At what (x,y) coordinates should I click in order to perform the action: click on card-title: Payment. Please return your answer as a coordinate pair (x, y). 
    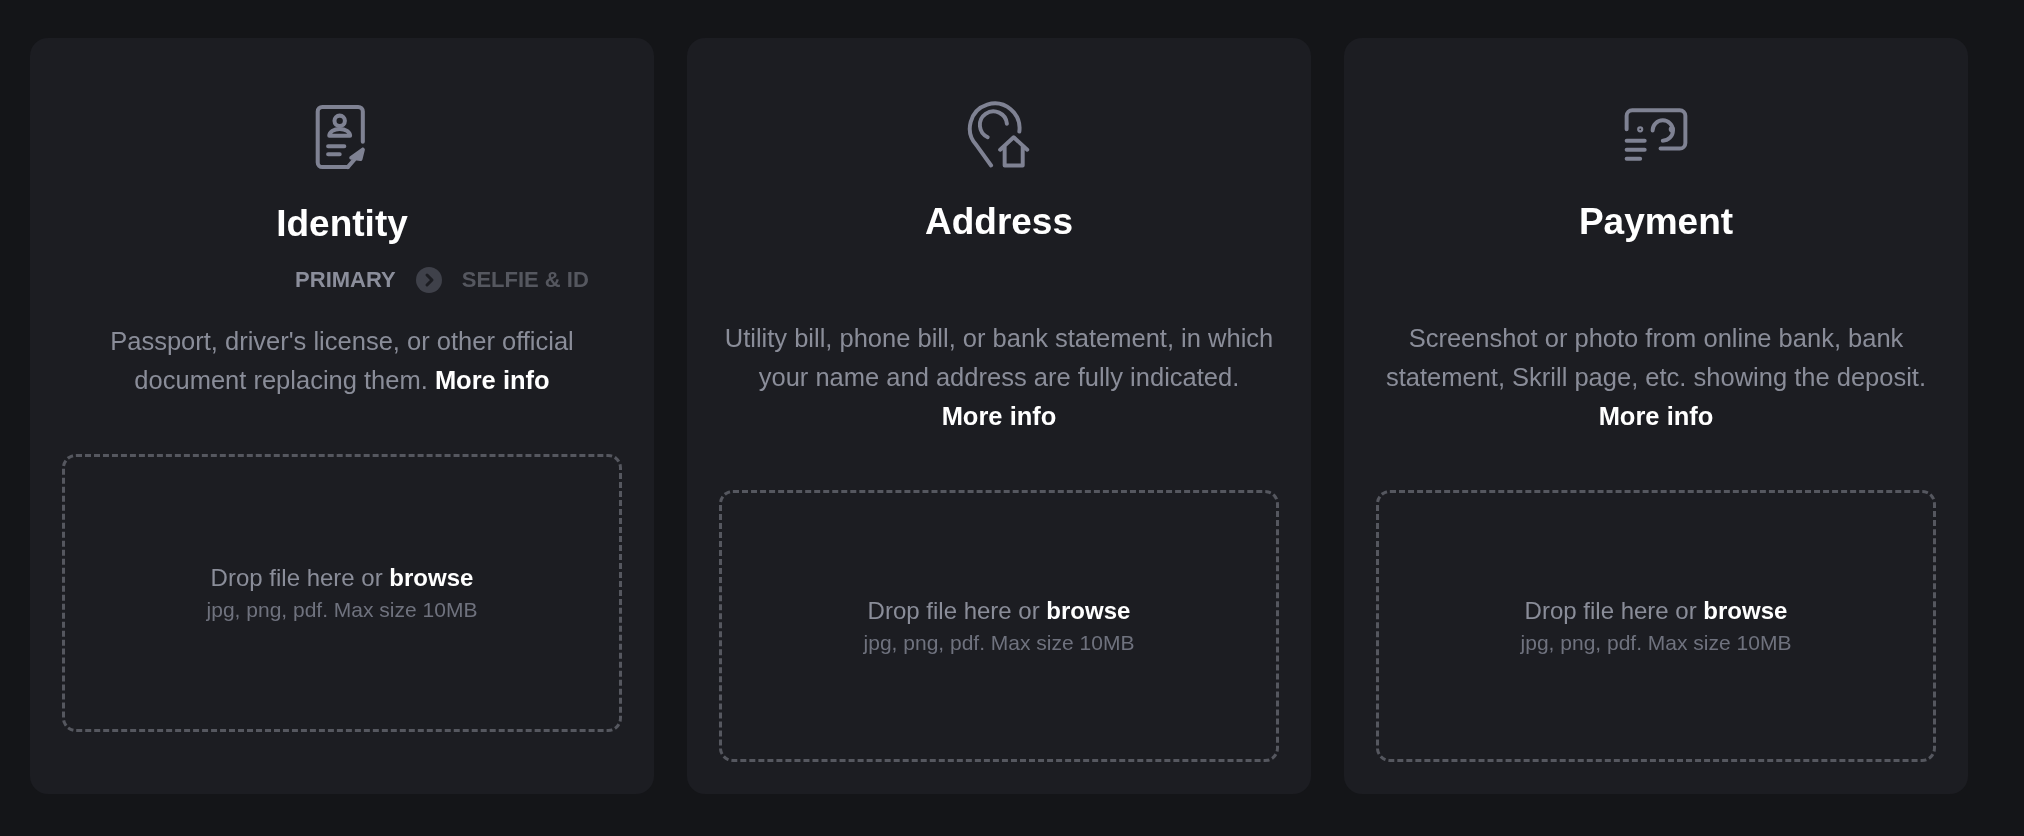
    Looking at the image, I should click on (1656, 222).